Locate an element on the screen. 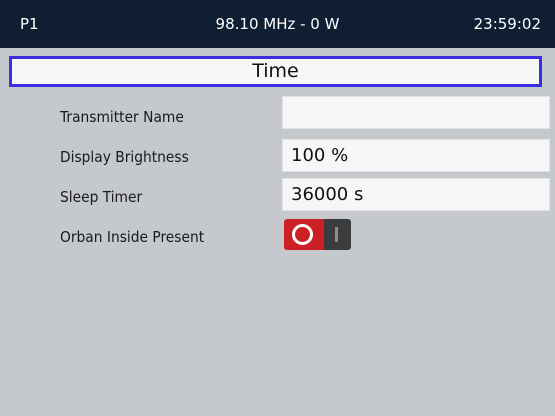  display-brightness-field: 100 % is located at coordinates (416, 155).